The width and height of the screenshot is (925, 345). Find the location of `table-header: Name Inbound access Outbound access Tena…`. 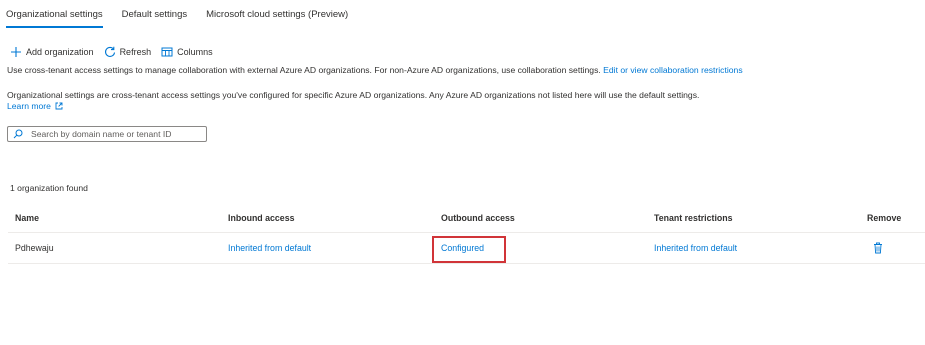

table-header: Name Inbound access Outbound access Tena… is located at coordinates (466, 220).